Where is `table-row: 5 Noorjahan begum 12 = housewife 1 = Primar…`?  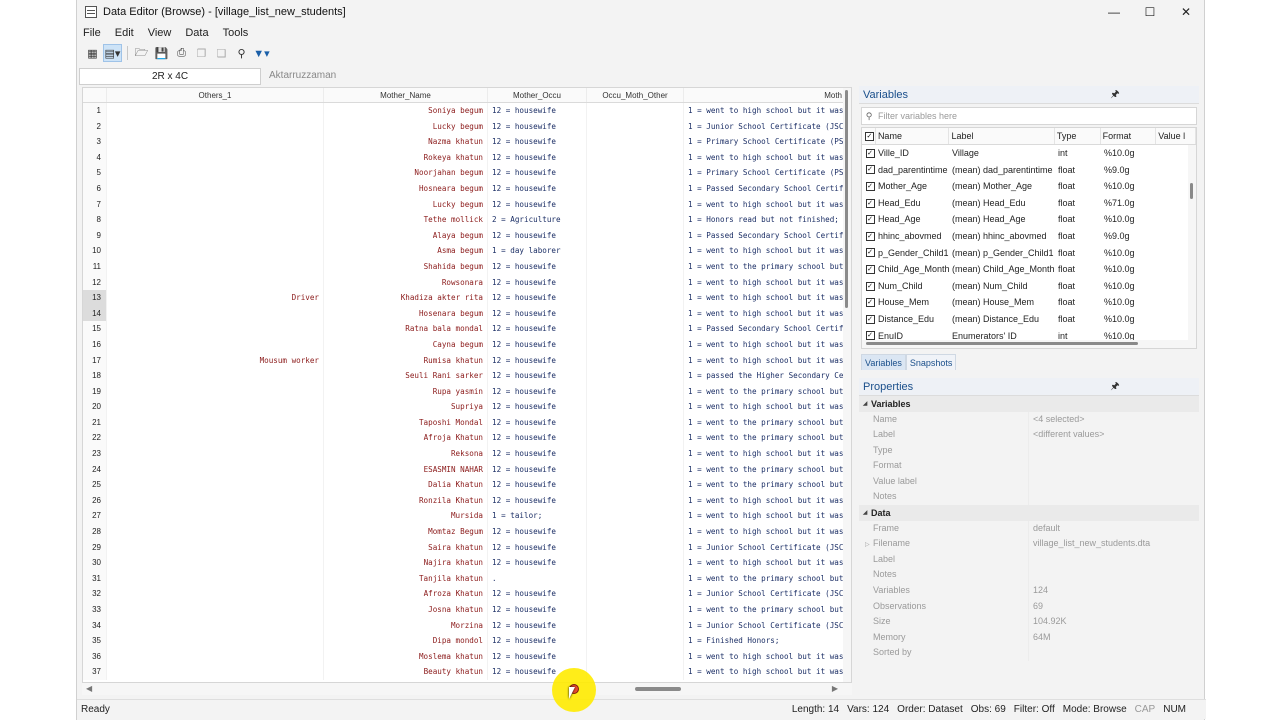
table-row: 5 Noorjahan begum 12 = housewife 1 = Primar… is located at coordinates (464, 173).